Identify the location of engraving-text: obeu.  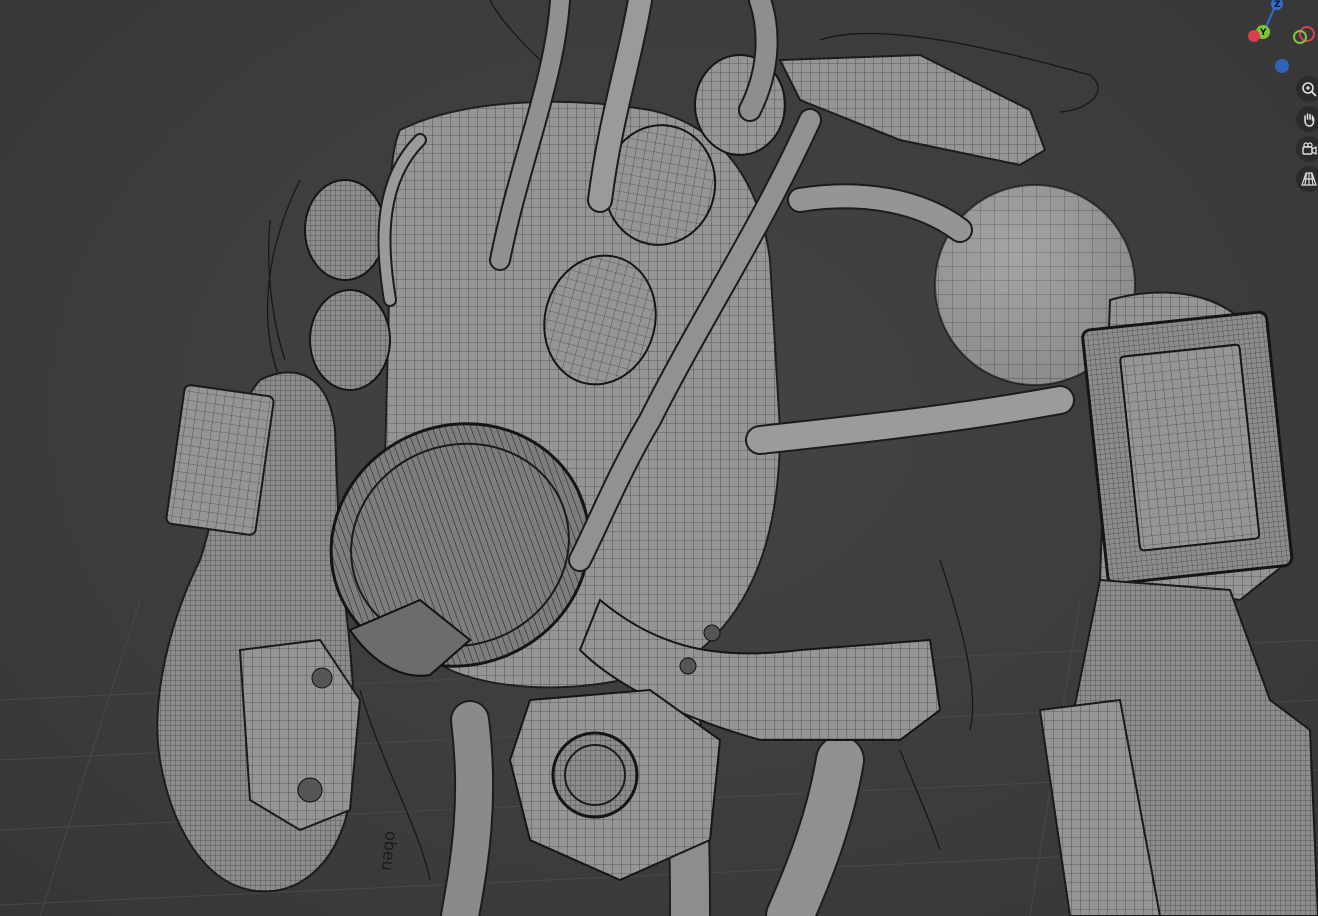
(389, 851).